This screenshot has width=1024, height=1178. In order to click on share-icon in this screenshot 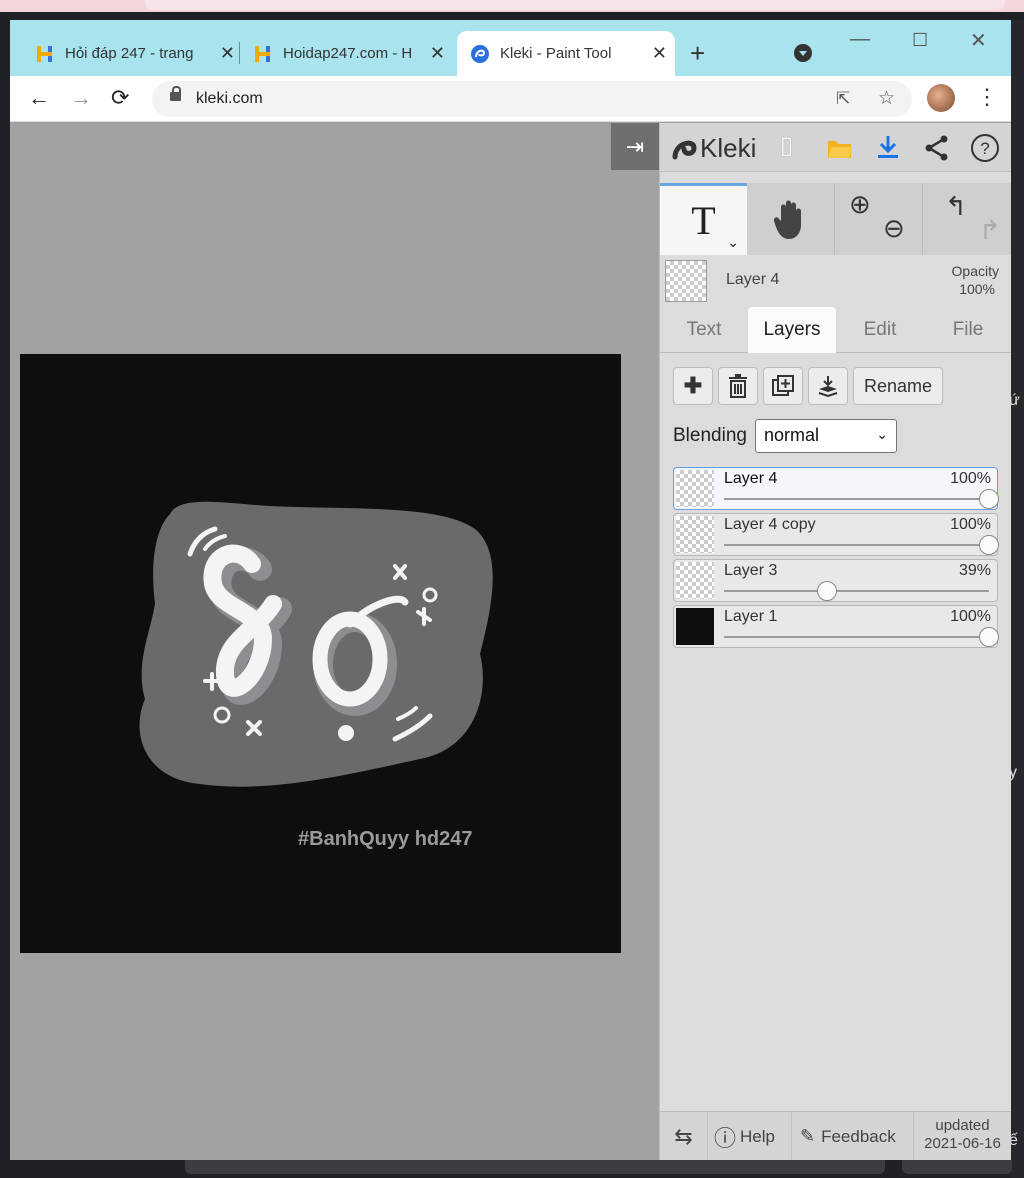, I will do `click(937, 148)`.